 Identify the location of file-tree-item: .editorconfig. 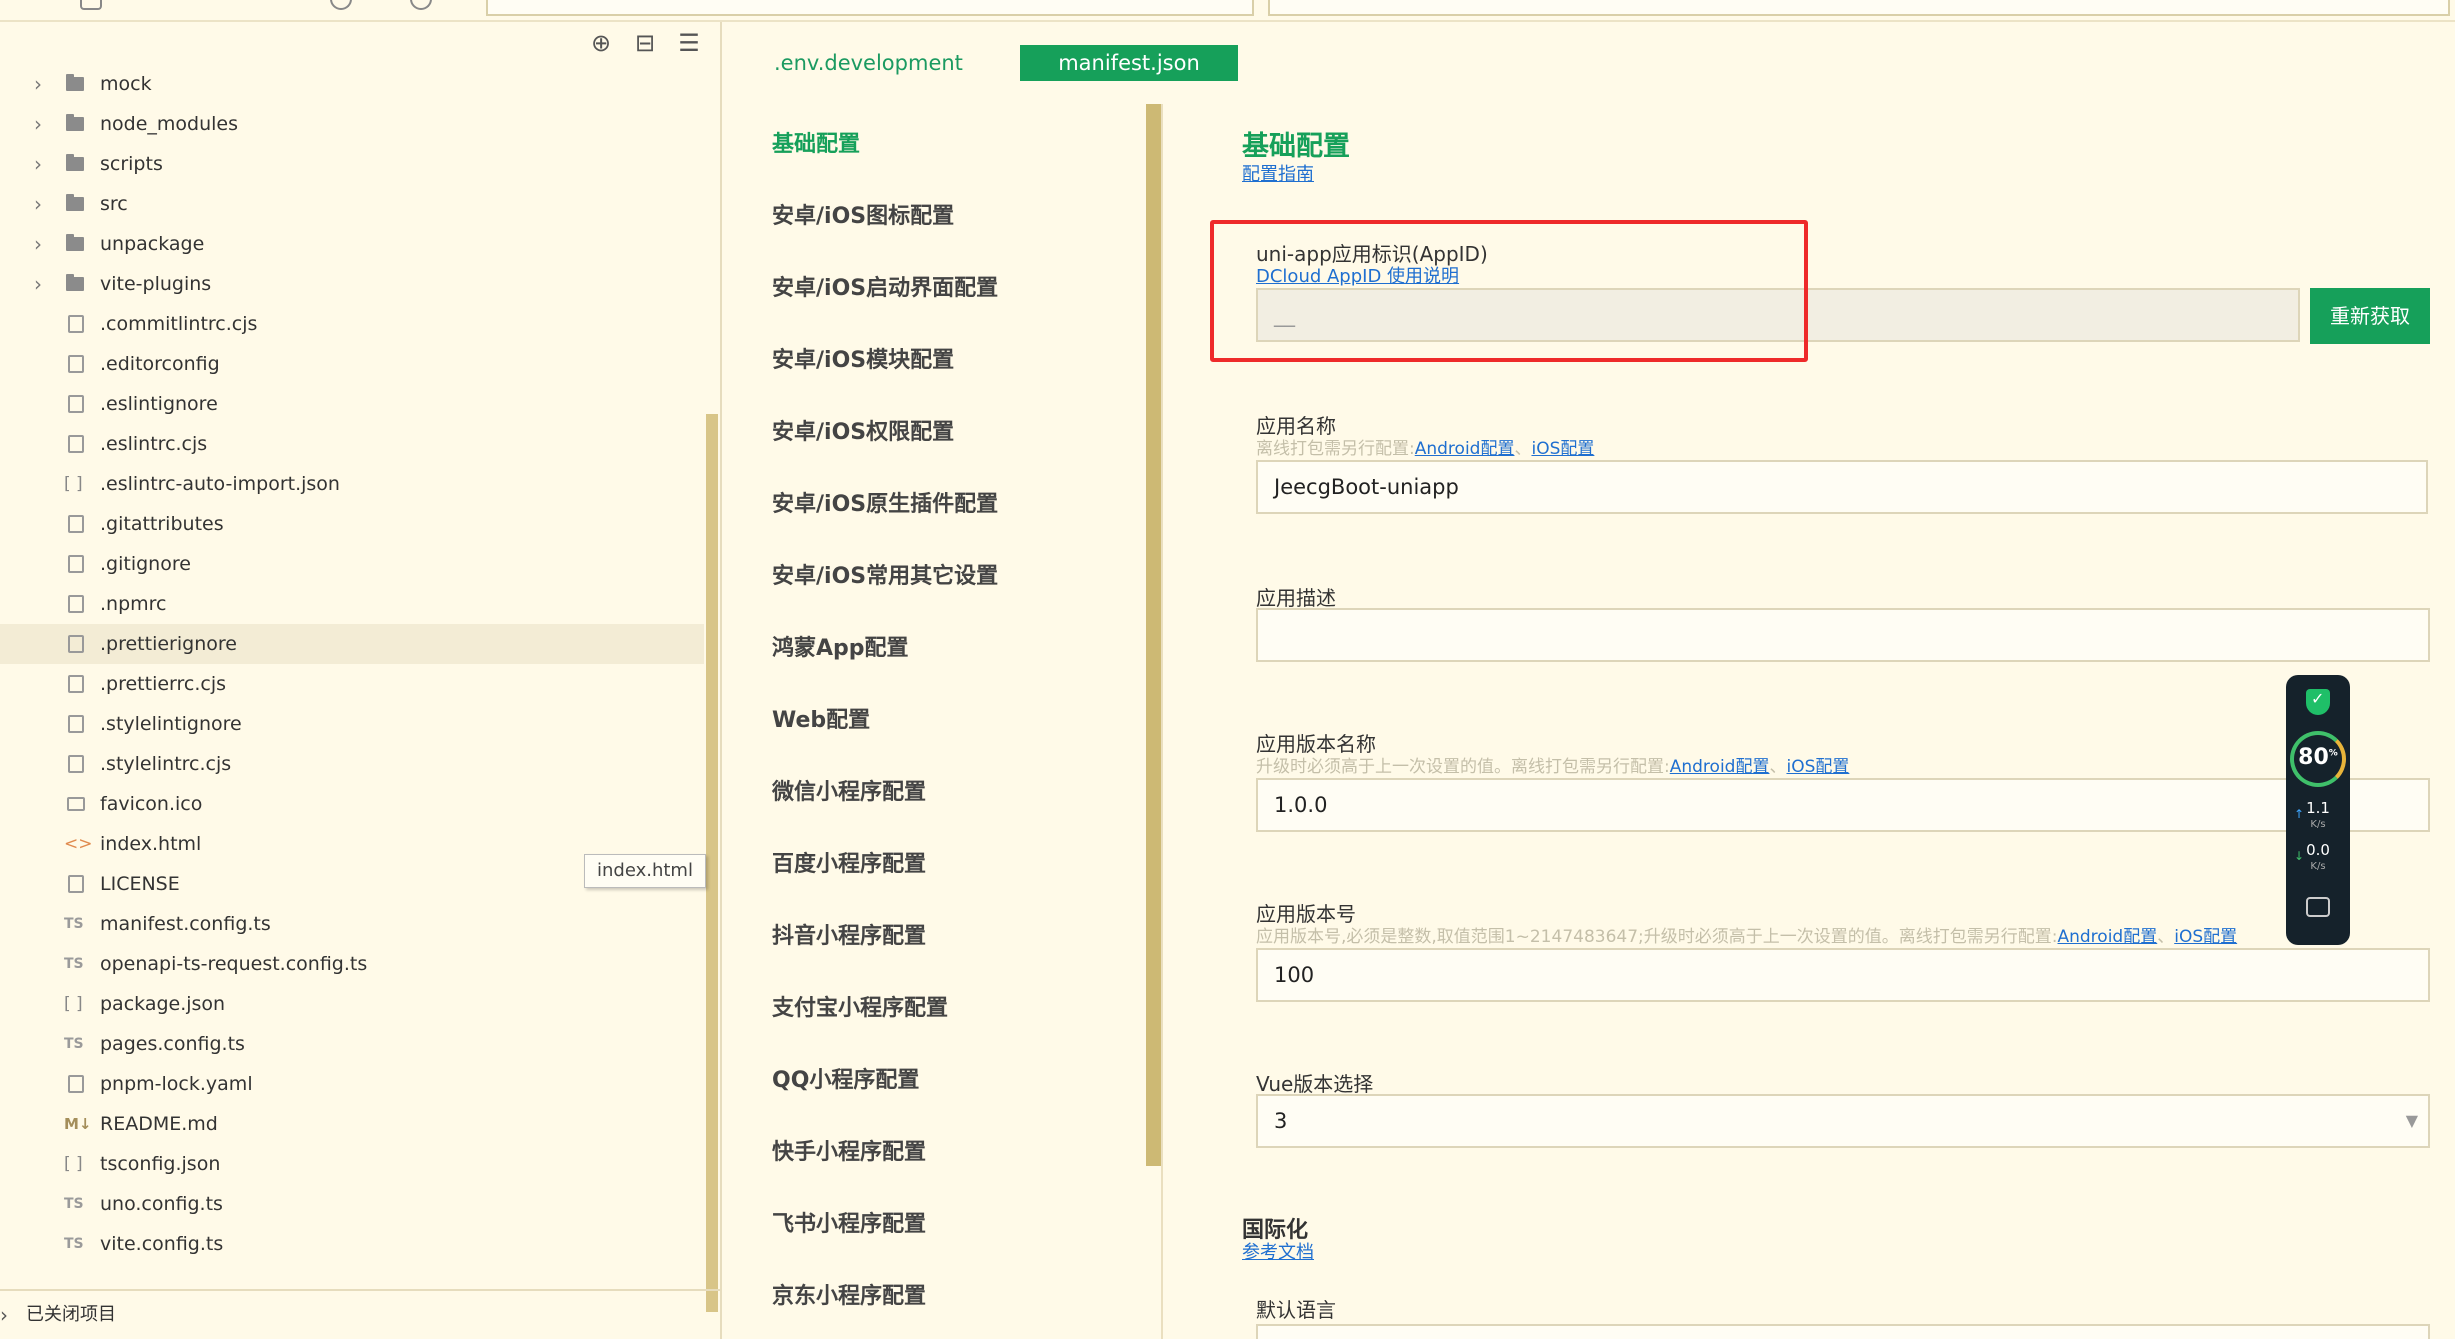
(352, 364).